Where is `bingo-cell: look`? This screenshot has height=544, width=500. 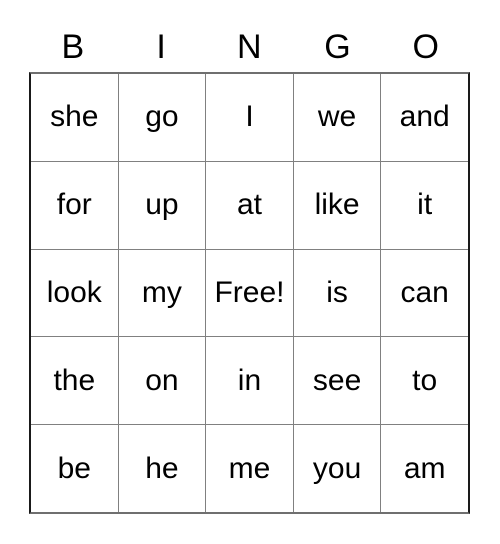 bingo-cell: look is located at coordinates (74, 293).